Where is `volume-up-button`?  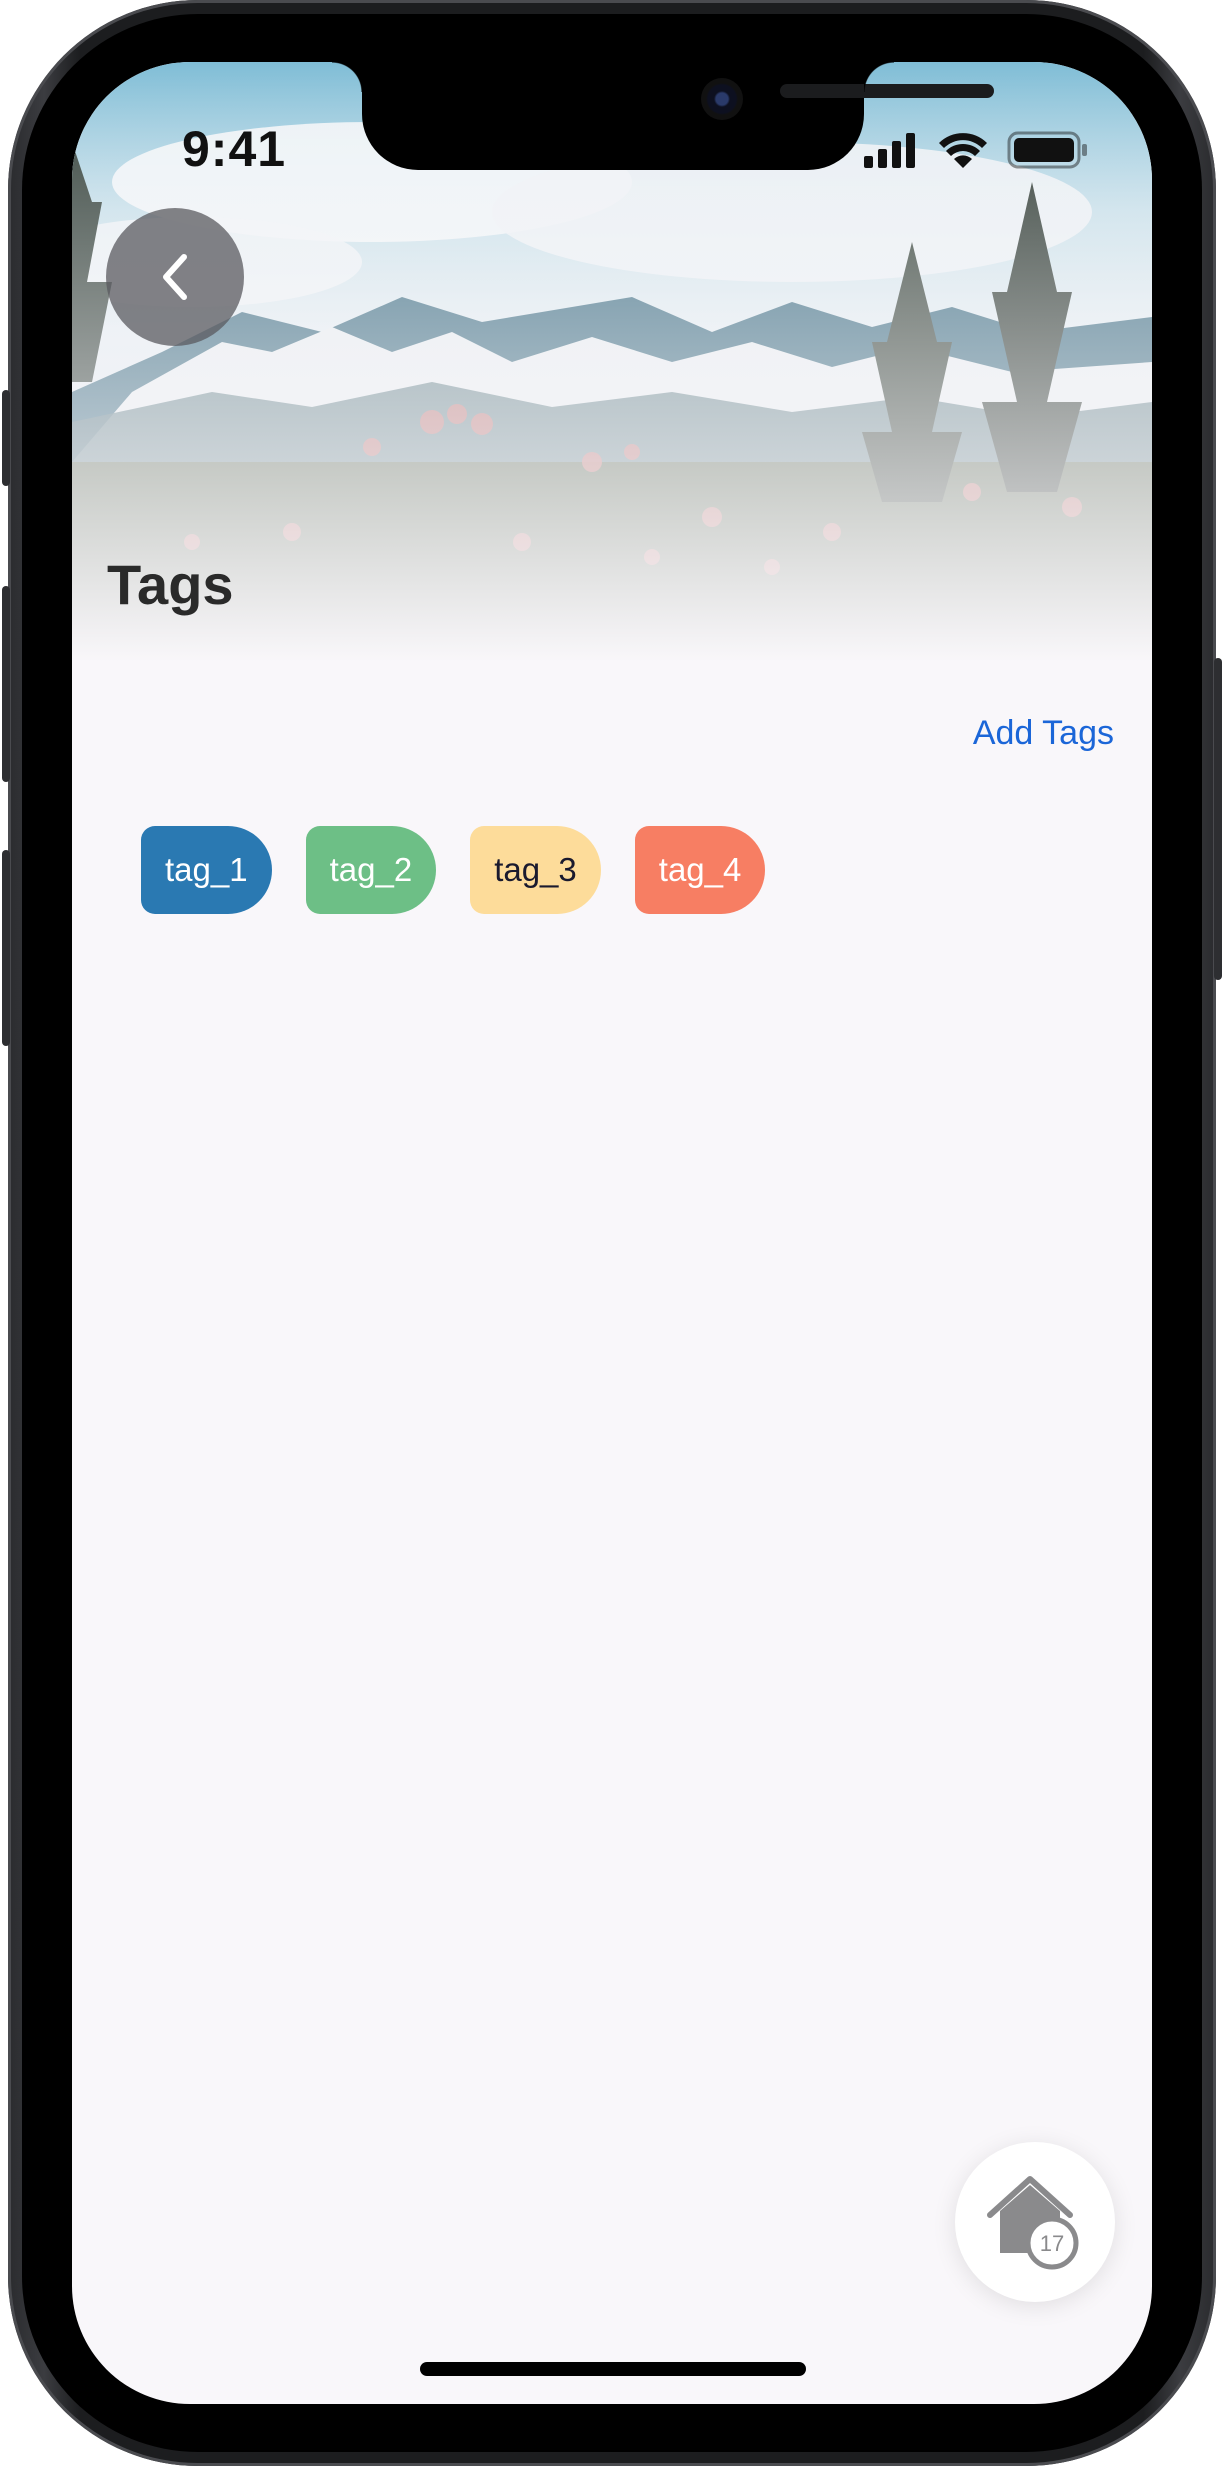
volume-up-button is located at coordinates (6, 684).